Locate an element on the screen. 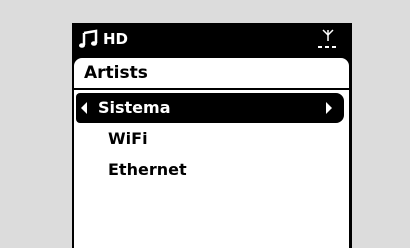 The image size is (410, 248). status-bar: HD is located at coordinates (212, 40).